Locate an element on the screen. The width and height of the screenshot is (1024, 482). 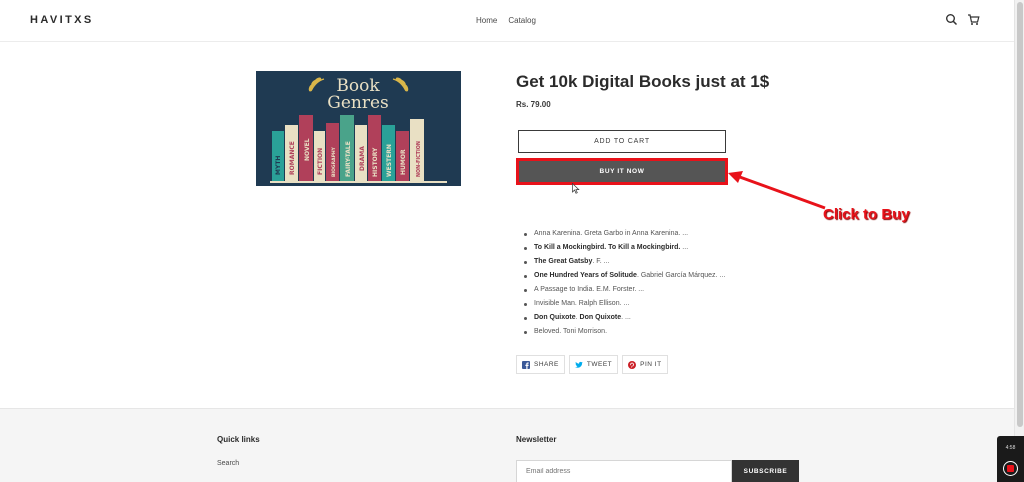
page-scrollbar is located at coordinates (1019, 241).